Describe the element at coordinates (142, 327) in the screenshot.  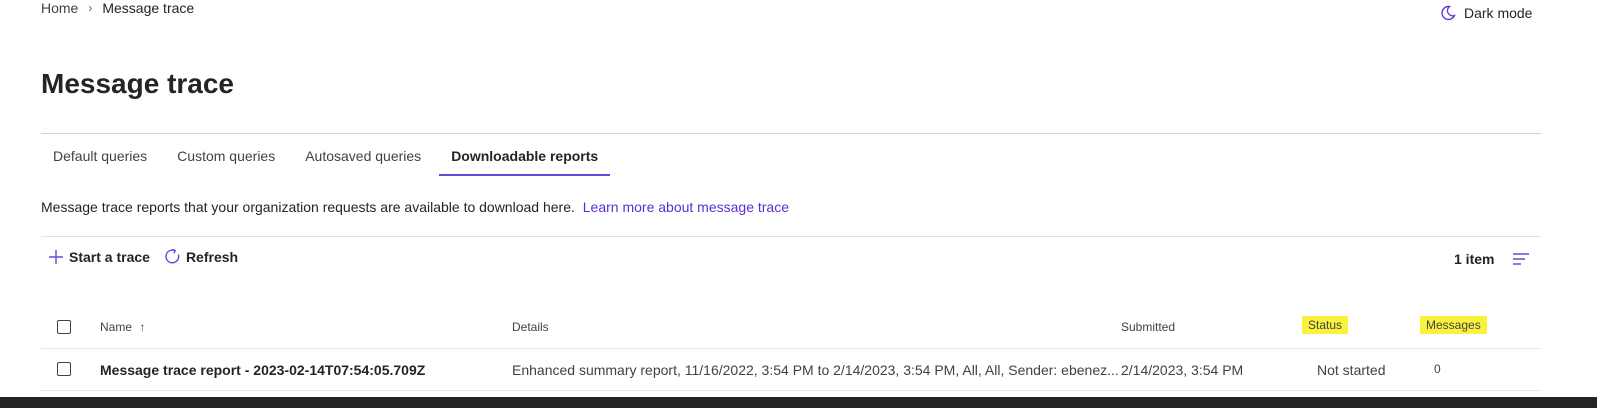
I see `sort-ascending-icon: ↑` at that location.